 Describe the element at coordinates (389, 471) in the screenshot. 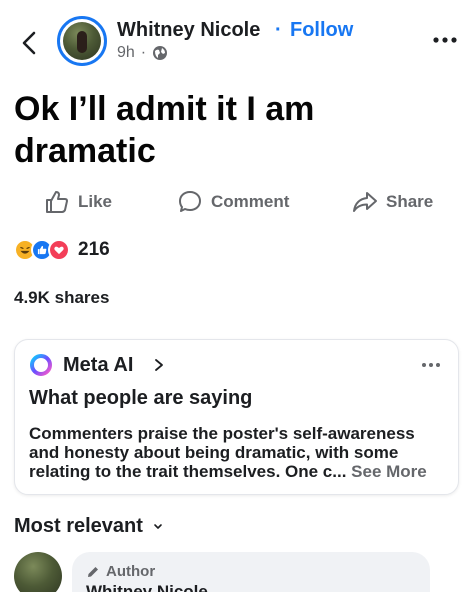

I see `see-more-link: See More` at that location.